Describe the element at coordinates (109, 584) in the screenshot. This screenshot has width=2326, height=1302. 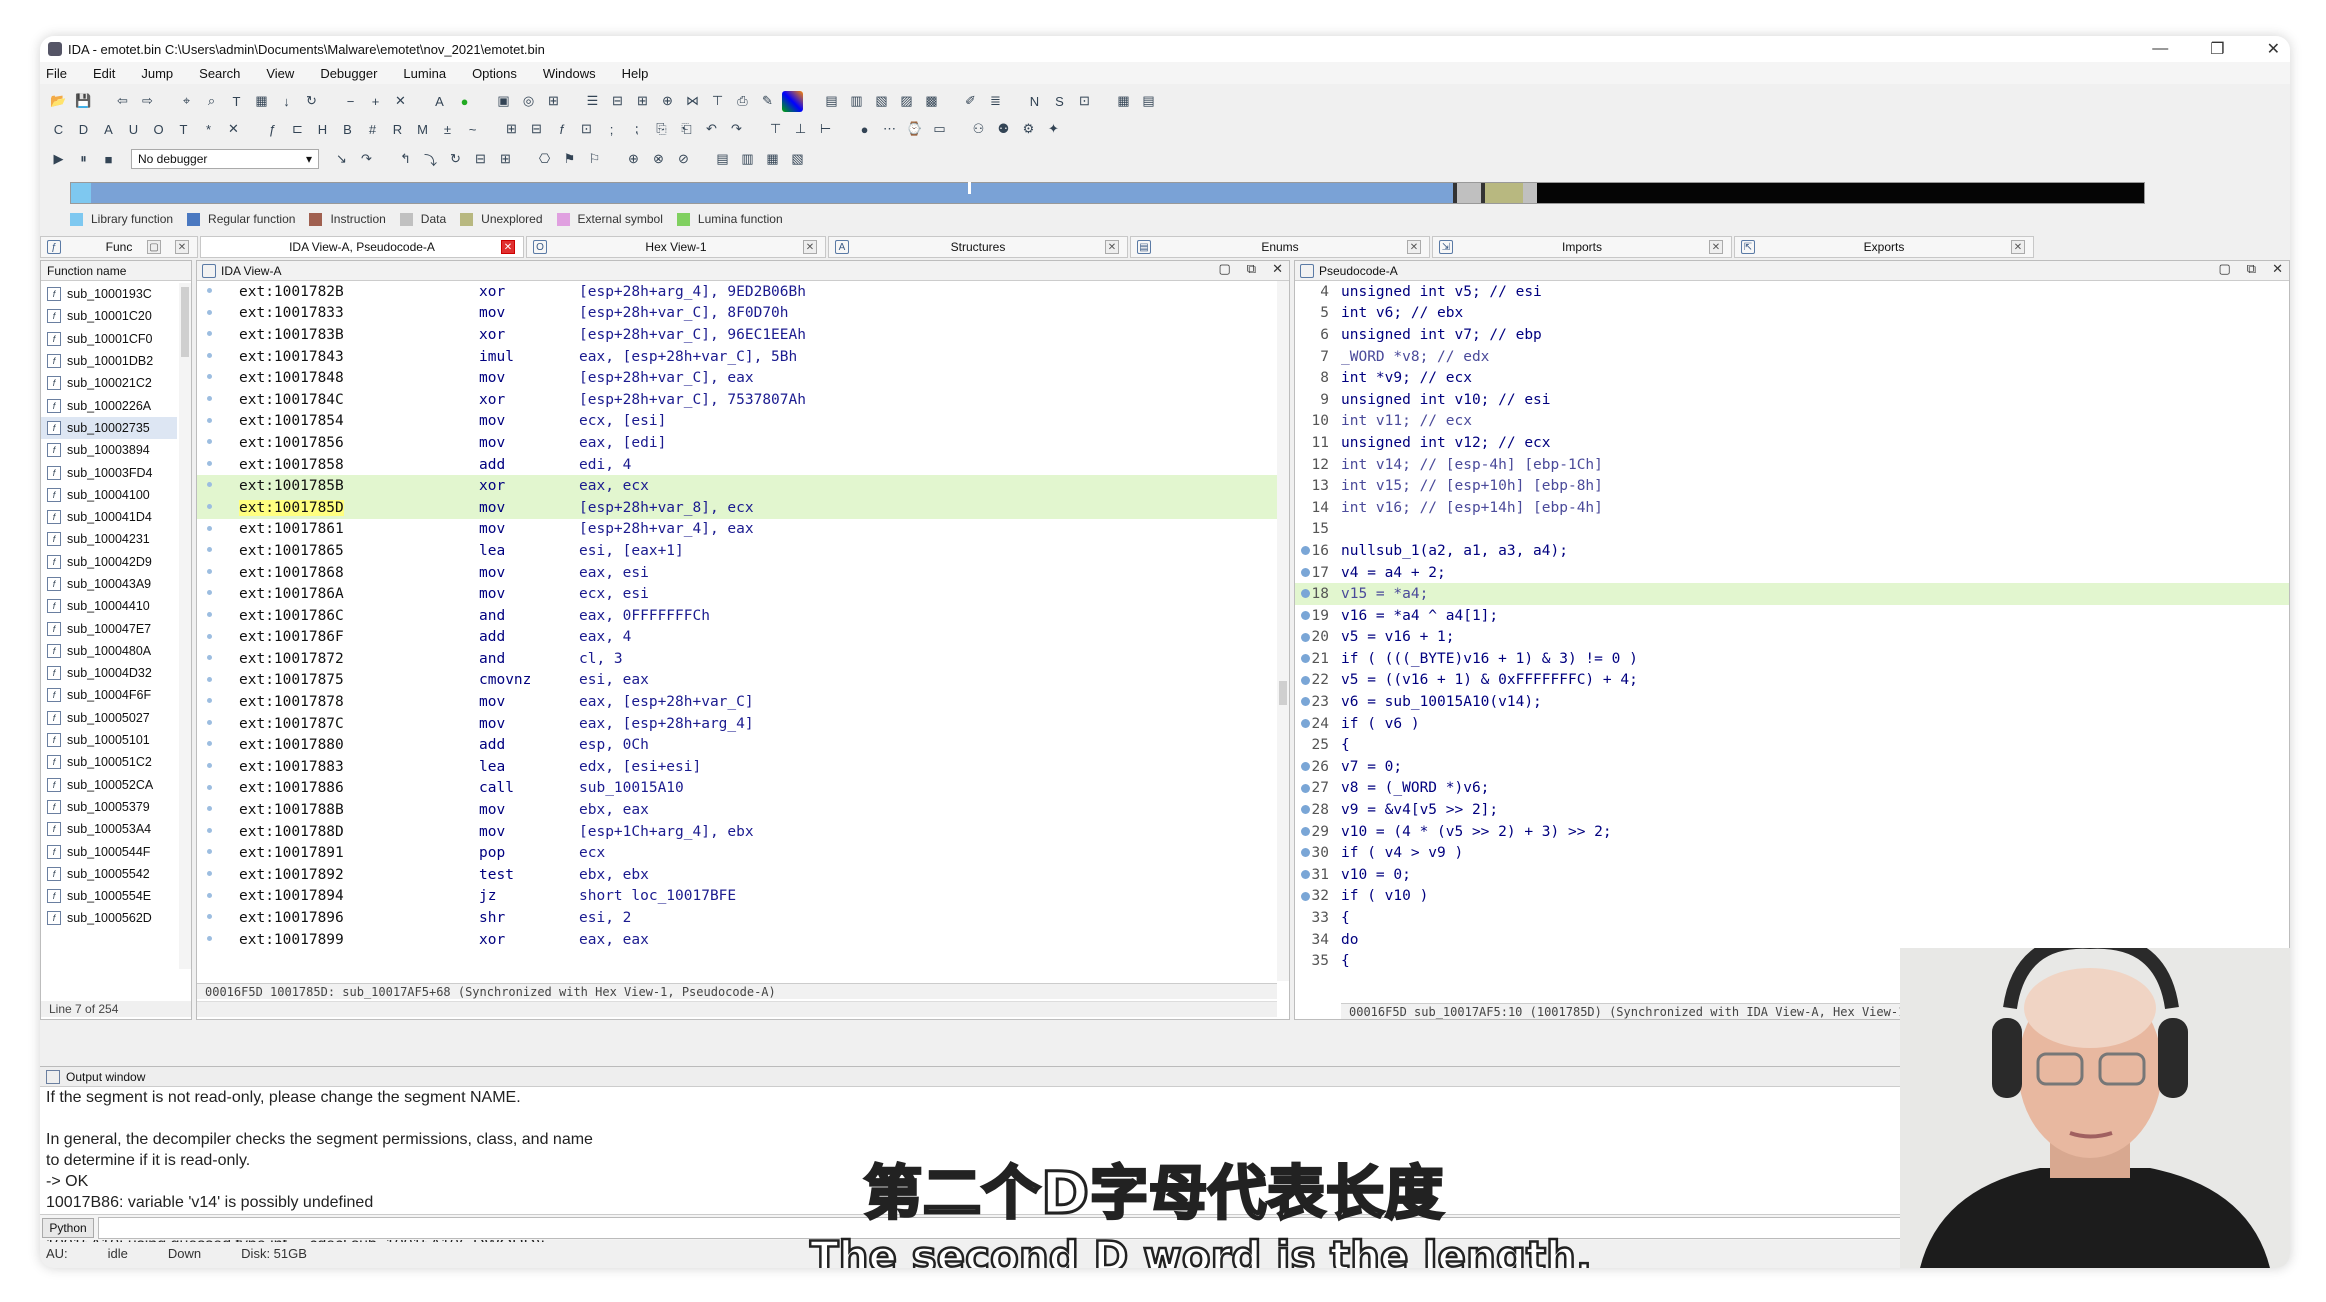
I see `function-list-item: f sub_100043A9` at that location.